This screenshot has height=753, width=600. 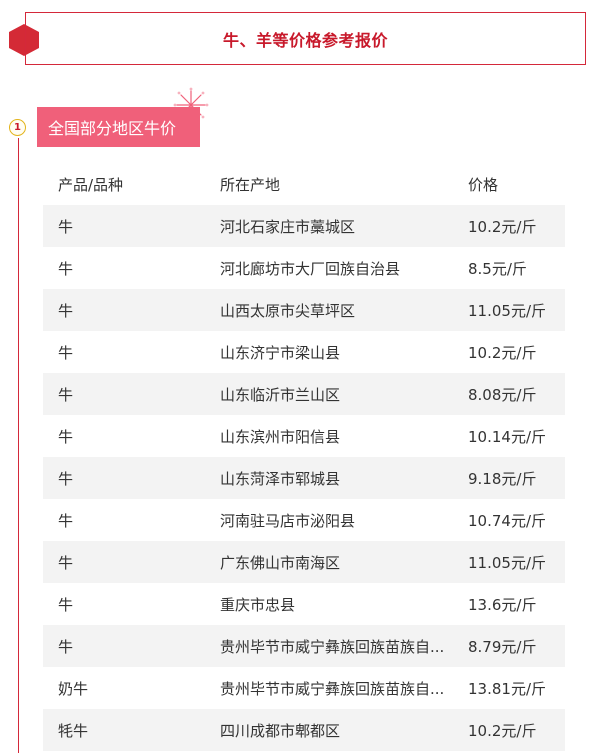 I want to click on table-header: 产品/品种 所在产地 价格, so click(x=304, y=184).